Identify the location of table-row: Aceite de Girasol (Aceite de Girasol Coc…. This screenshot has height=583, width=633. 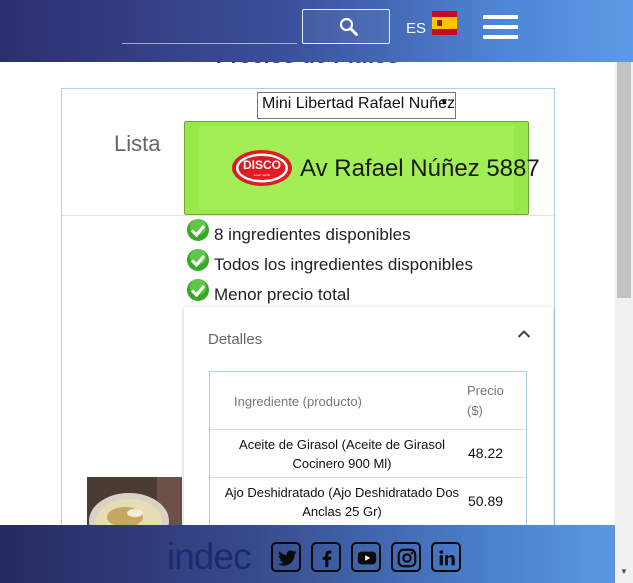
(368, 453).